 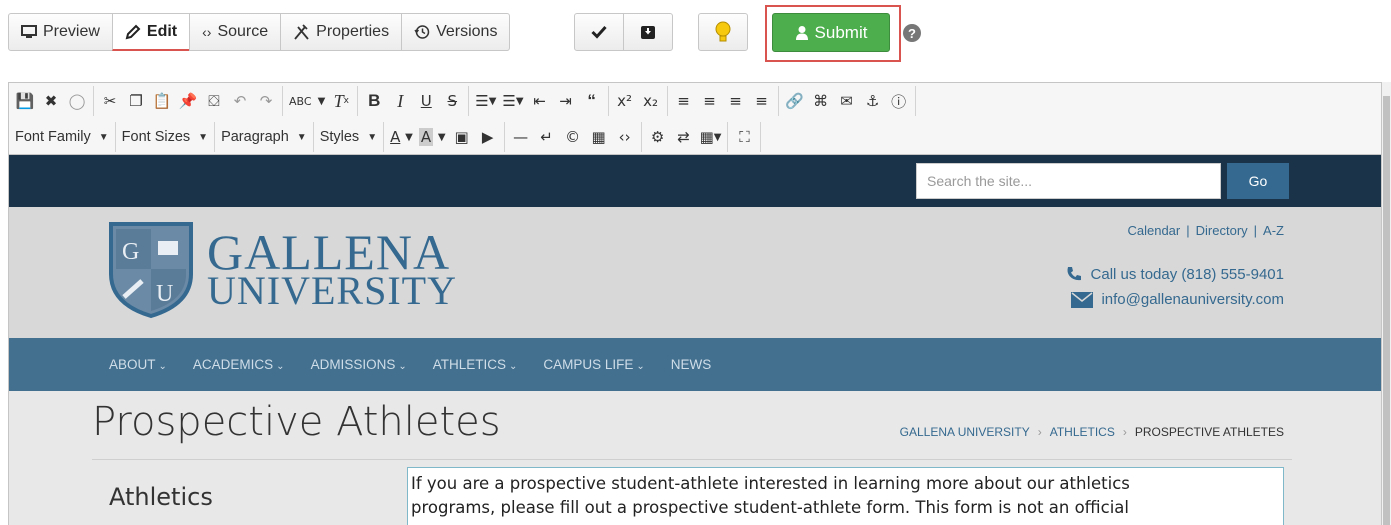 What do you see at coordinates (475, 364) in the screenshot?
I see `nav-item-athletics: ATHLETICS ⌄` at bounding box center [475, 364].